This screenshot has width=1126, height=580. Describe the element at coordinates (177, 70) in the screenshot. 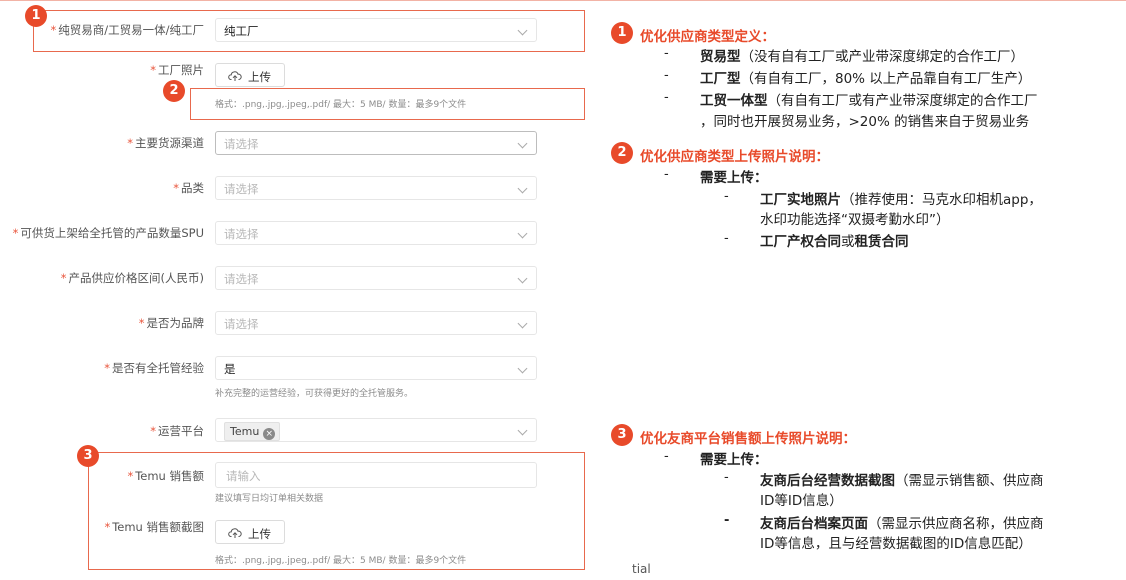

I see `factory-photo-label: * 工厂照片` at that location.